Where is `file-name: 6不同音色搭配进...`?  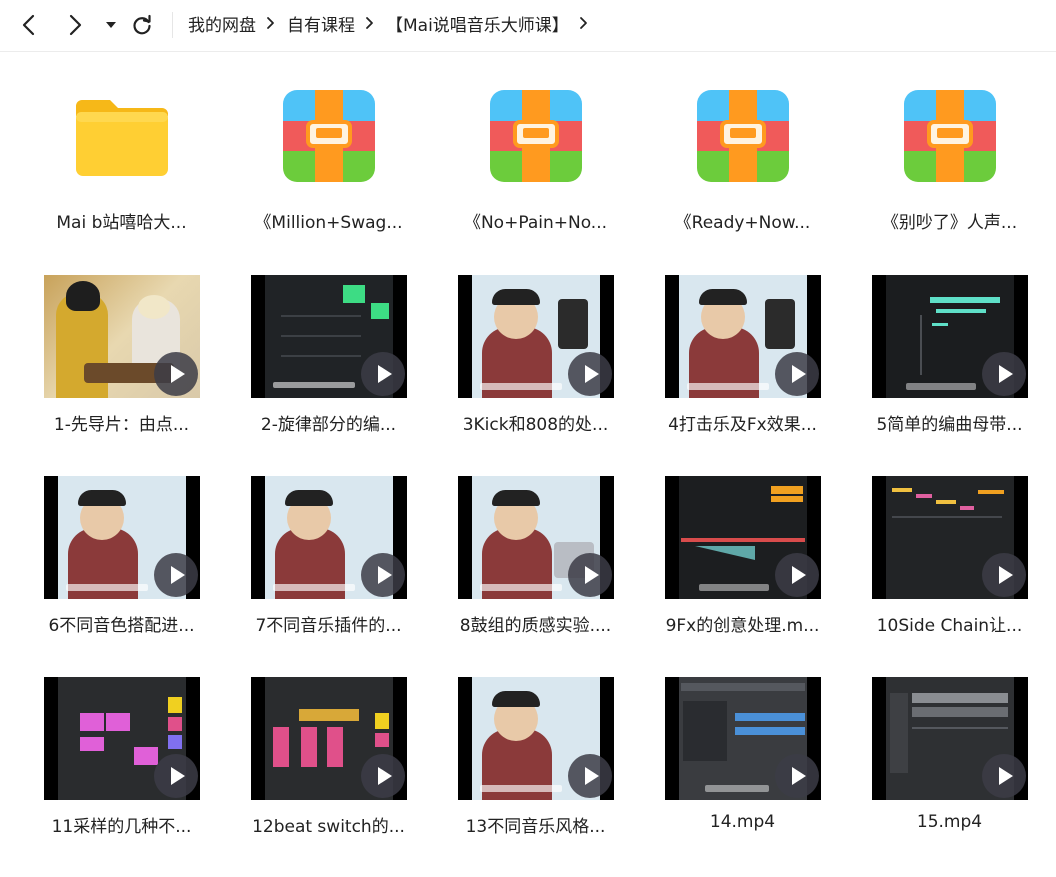
file-name: 6不同音色搭配进... is located at coordinates (121, 626).